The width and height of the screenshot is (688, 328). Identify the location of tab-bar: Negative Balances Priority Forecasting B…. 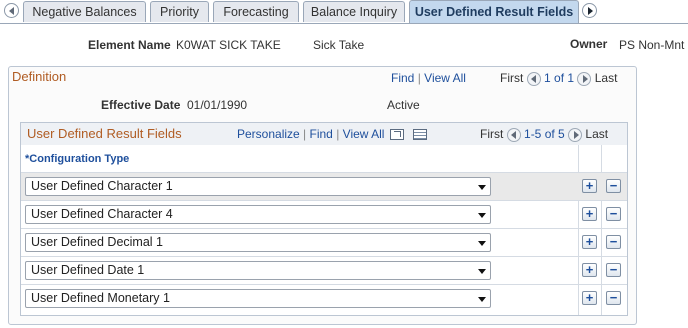
(344, 12).